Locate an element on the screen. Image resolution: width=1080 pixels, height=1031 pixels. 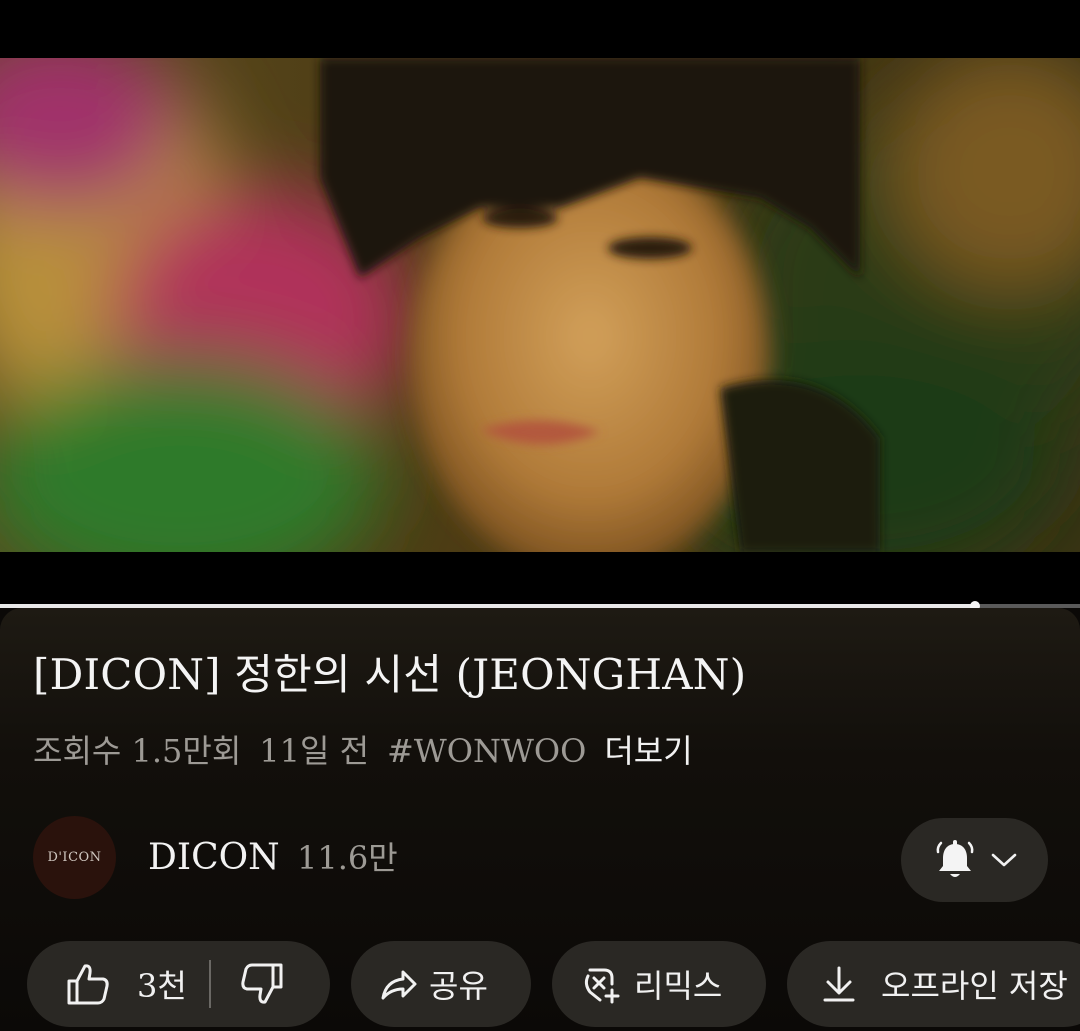
remix-button: 리믹스 is located at coordinates (659, 984).